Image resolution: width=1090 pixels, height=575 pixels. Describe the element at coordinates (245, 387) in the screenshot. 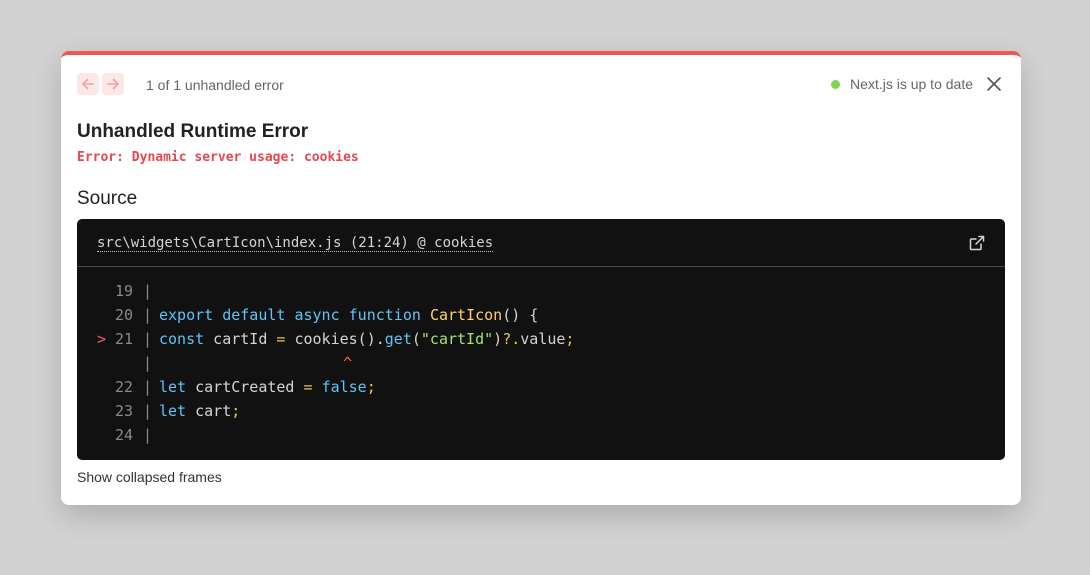

I see `code-token: cartCreated` at that location.